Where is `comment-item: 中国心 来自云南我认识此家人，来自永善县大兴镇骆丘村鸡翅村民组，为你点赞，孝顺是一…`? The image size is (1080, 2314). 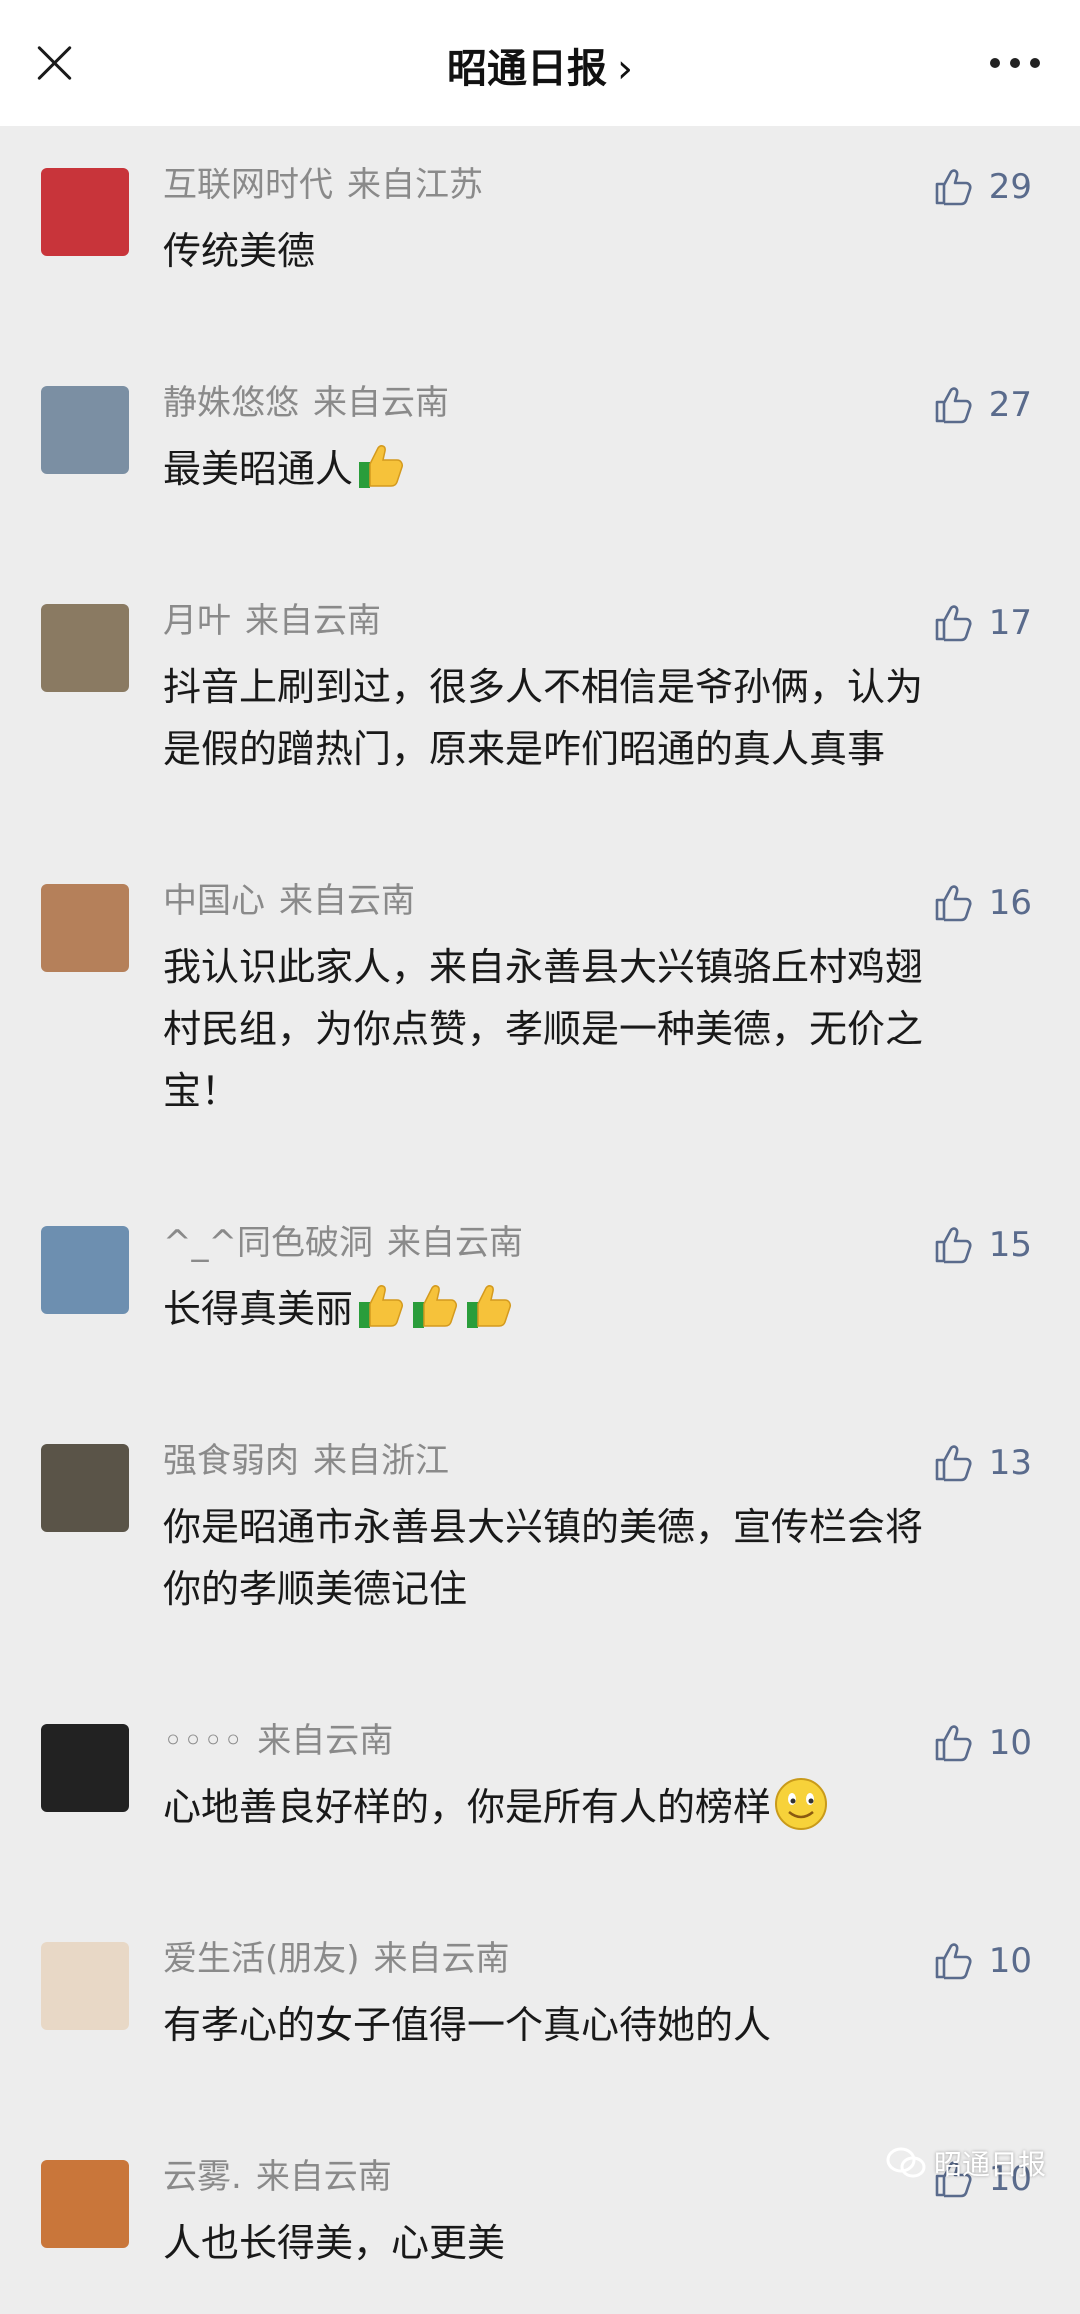 comment-item: 中国心 来自云南我认识此家人，来自永善县大兴镇骆丘村鸡翅村民组，为你点赞，孝顺是一… is located at coordinates (540, 1013).